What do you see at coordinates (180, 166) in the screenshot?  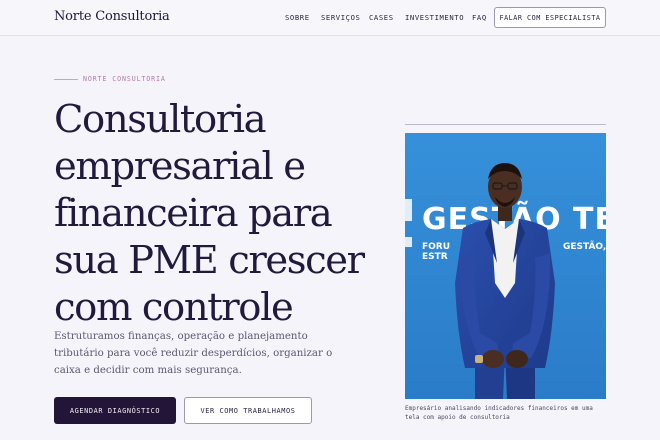 I see `hero-title-line: empresarial e` at bounding box center [180, 166].